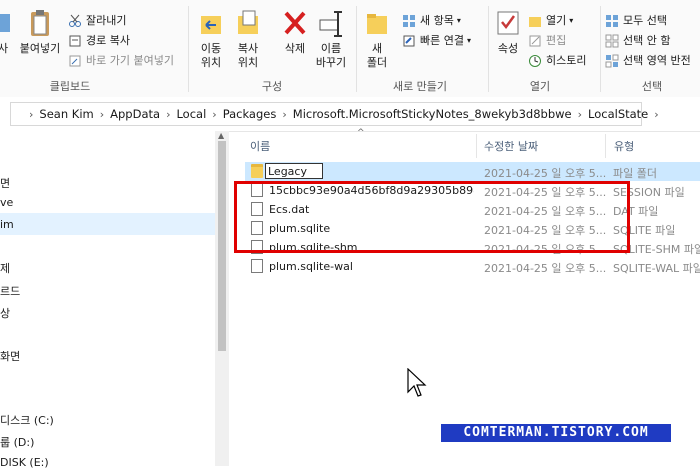 This screenshot has height=469, width=700. Describe the element at coordinates (472, 171) in the screenshot. I see `file-row-legacy: Legacy 2021-04-25 일 오후 5... 파일 폴더` at that location.